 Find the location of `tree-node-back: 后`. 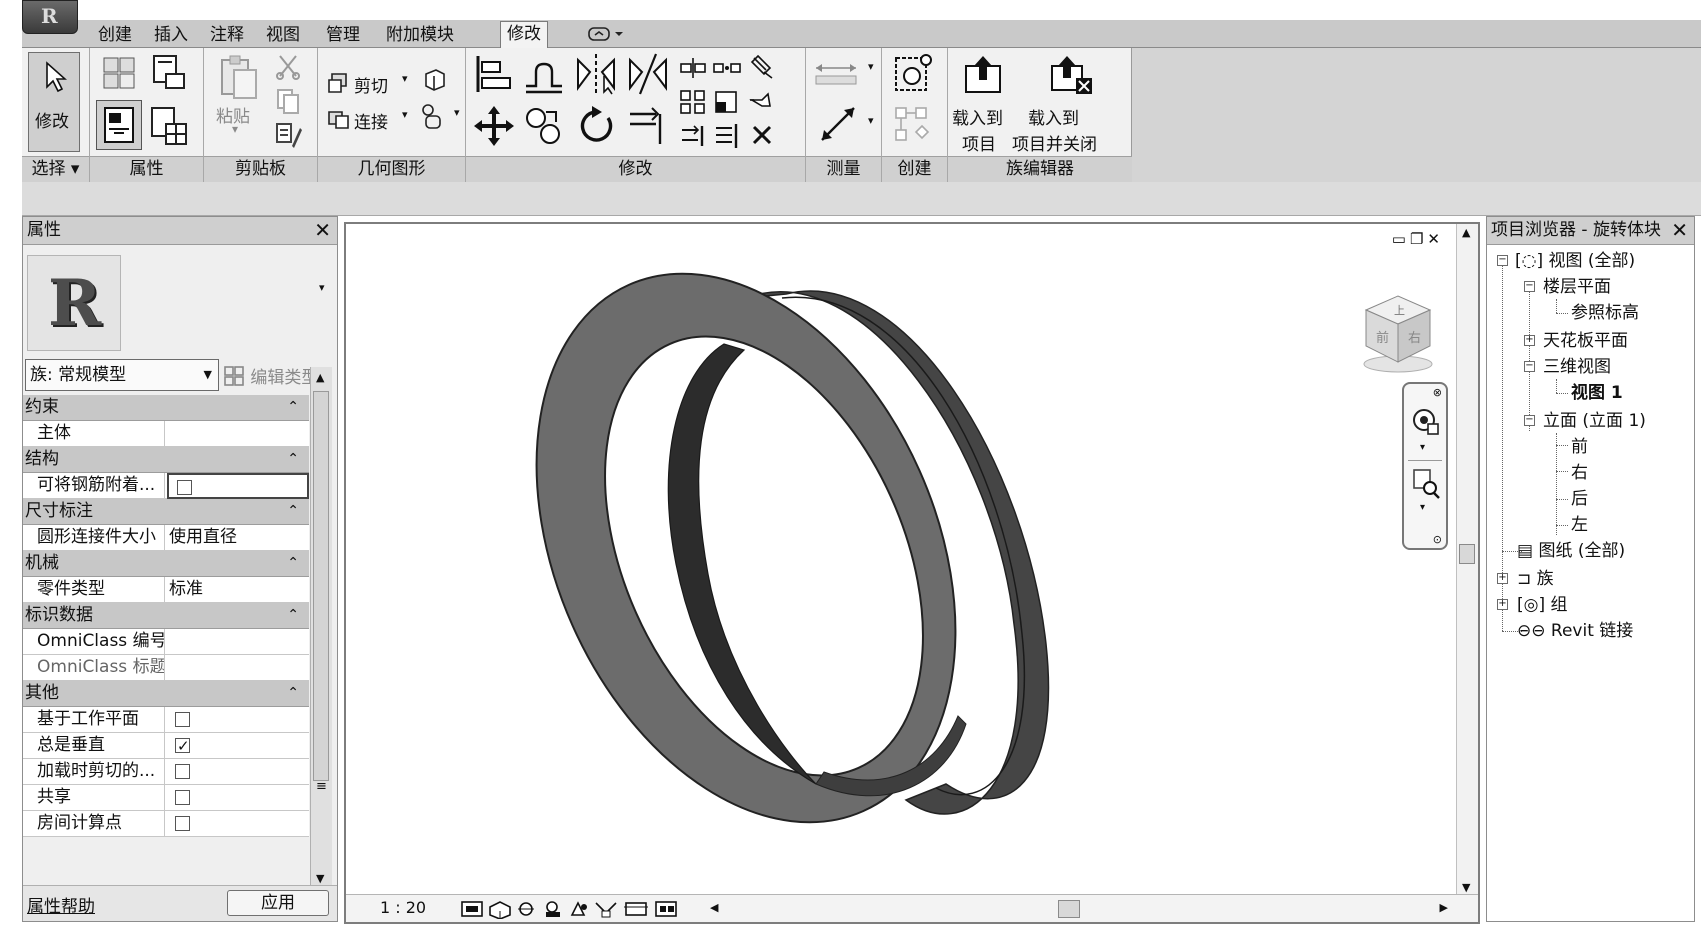

tree-node-back: 后 is located at coordinates (1579, 500).